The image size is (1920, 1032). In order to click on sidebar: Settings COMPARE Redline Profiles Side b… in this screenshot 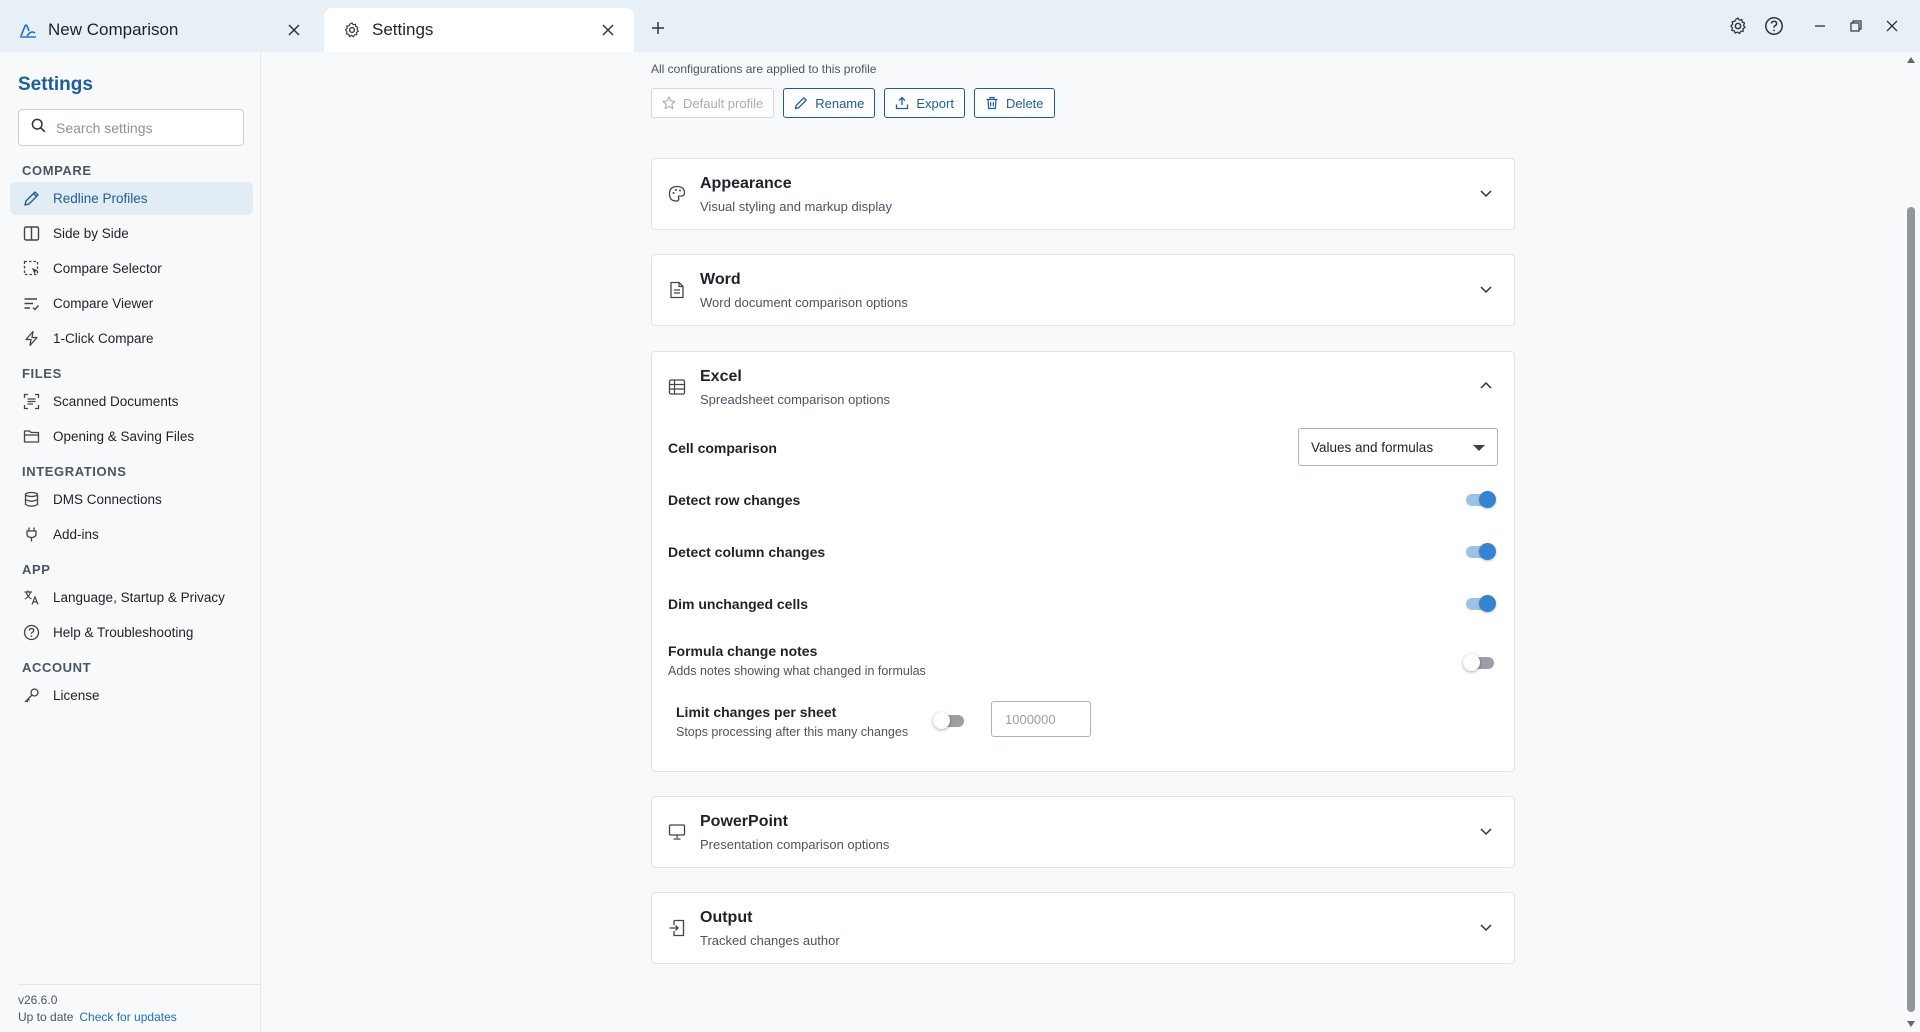, I will do `click(130, 542)`.